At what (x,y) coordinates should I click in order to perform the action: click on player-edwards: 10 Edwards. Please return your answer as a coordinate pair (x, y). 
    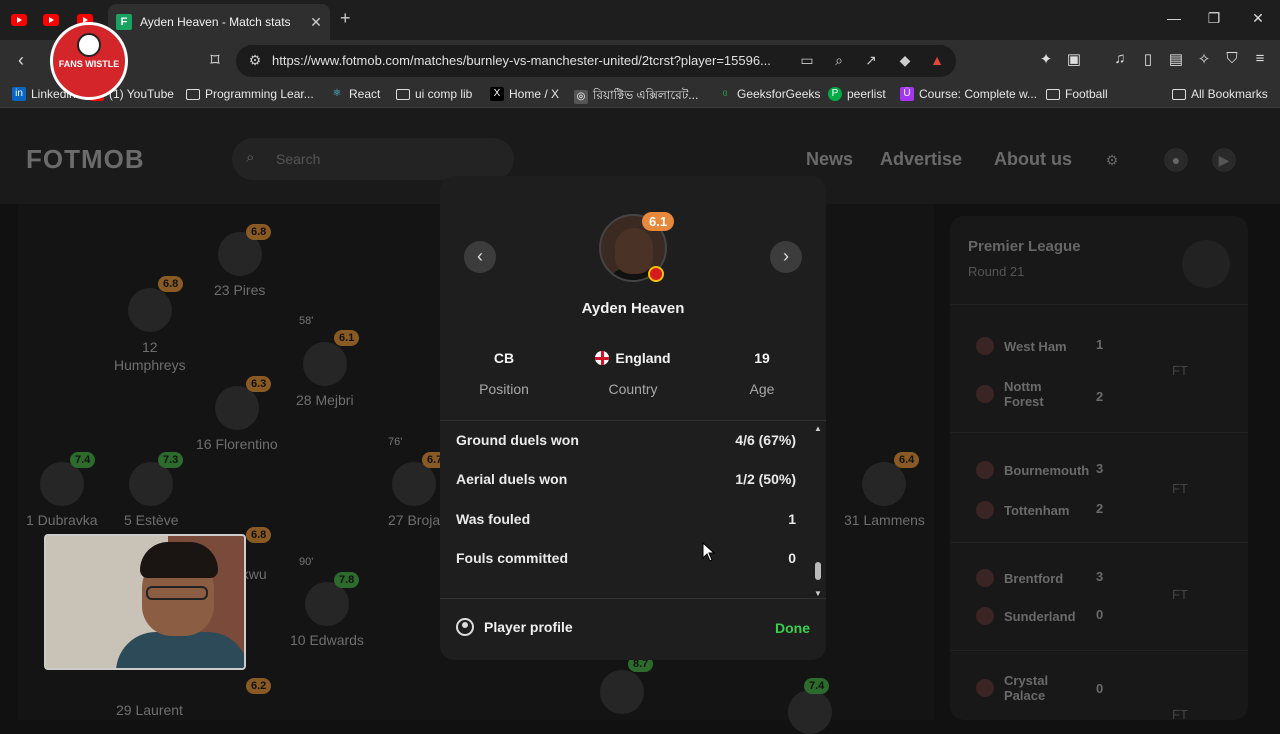
    Looking at the image, I should click on (327, 615).